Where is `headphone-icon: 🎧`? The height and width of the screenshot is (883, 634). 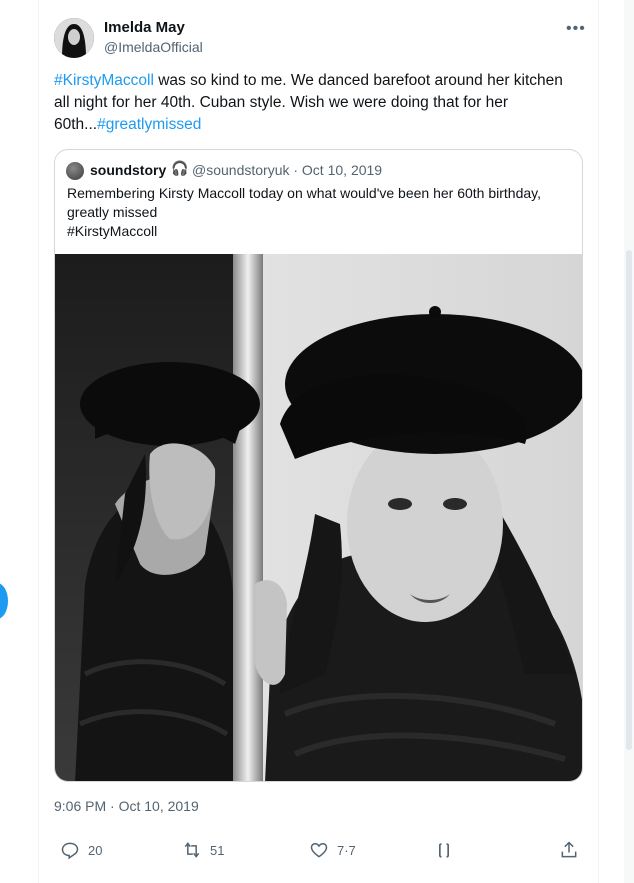 headphone-icon: 🎧 is located at coordinates (180, 168).